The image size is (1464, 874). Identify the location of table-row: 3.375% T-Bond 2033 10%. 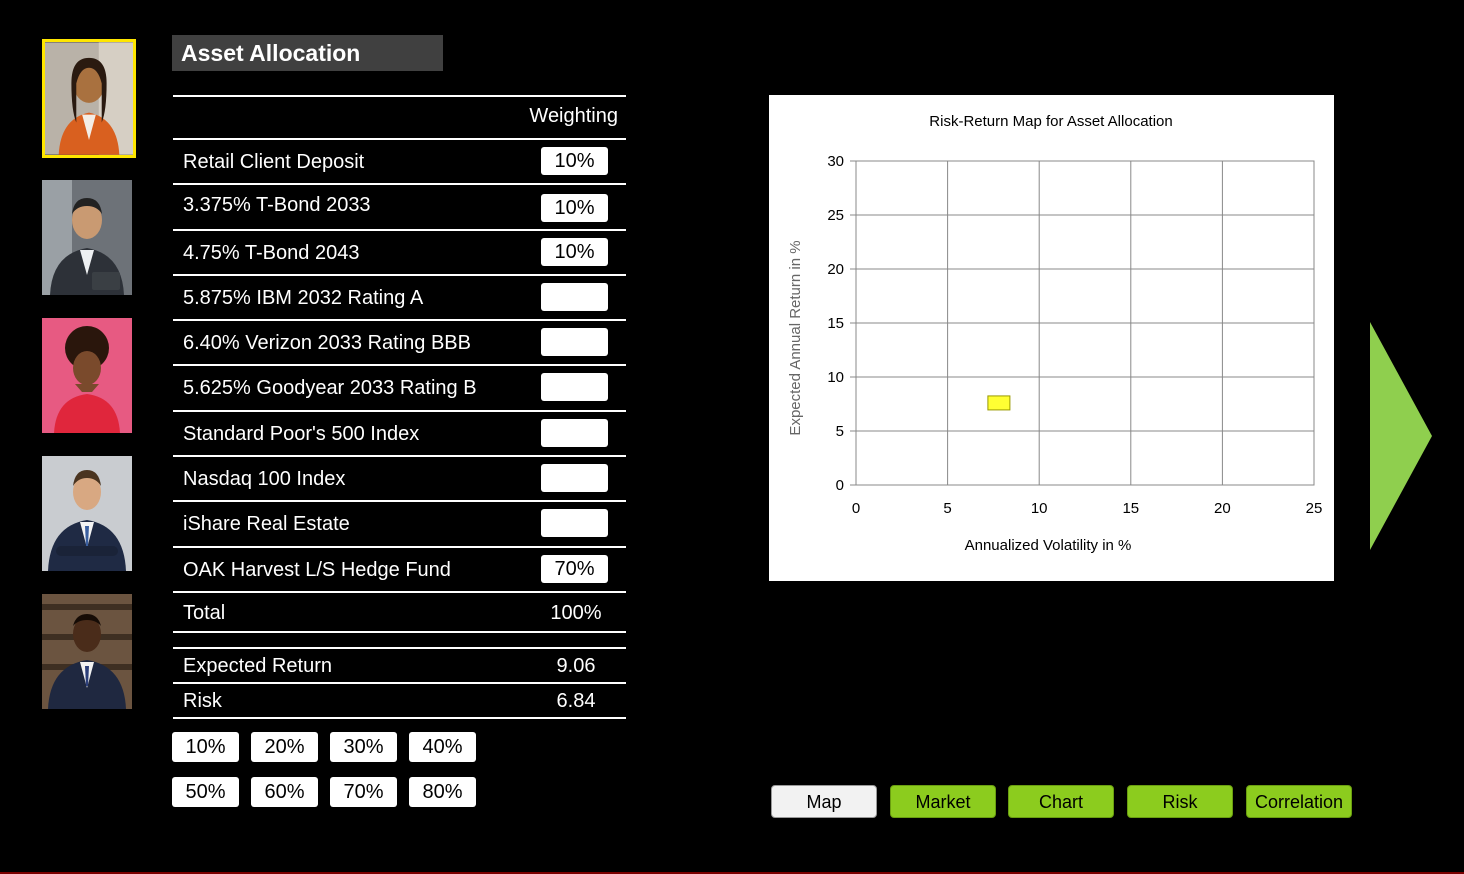
(399, 208).